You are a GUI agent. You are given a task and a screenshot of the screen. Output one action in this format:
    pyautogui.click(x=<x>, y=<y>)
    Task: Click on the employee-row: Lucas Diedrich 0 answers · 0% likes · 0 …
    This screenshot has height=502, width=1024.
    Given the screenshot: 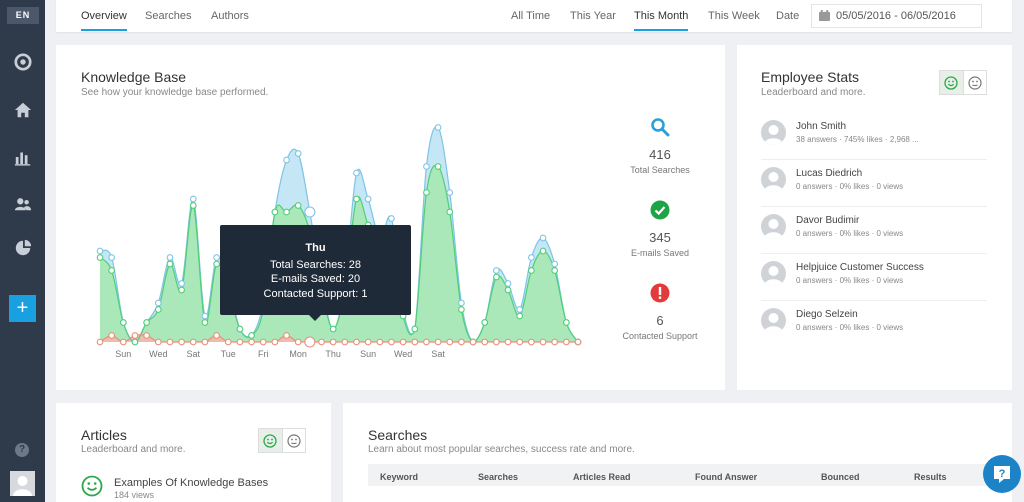 What is the action you would take?
    pyautogui.click(x=874, y=183)
    